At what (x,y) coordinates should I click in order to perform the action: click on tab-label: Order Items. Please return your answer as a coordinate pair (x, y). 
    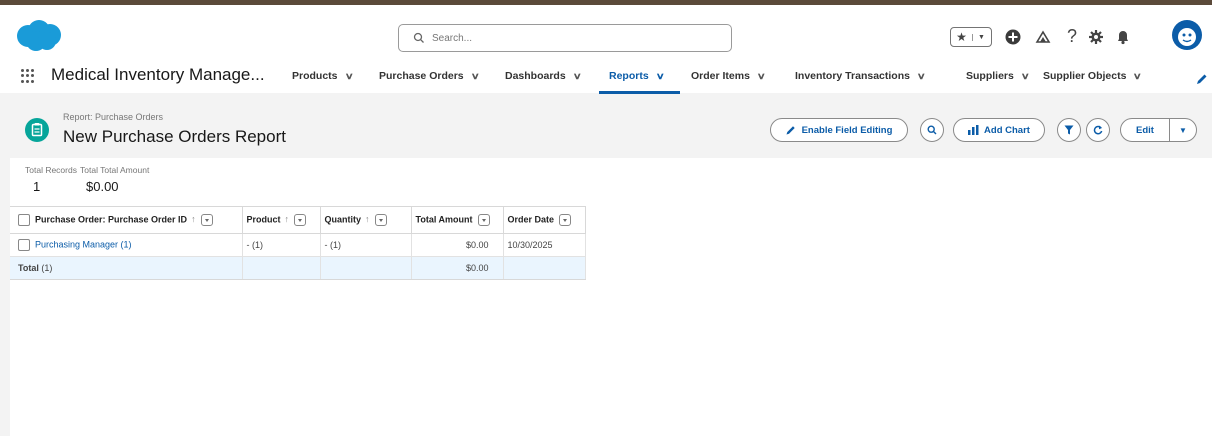
    Looking at the image, I should click on (720, 76).